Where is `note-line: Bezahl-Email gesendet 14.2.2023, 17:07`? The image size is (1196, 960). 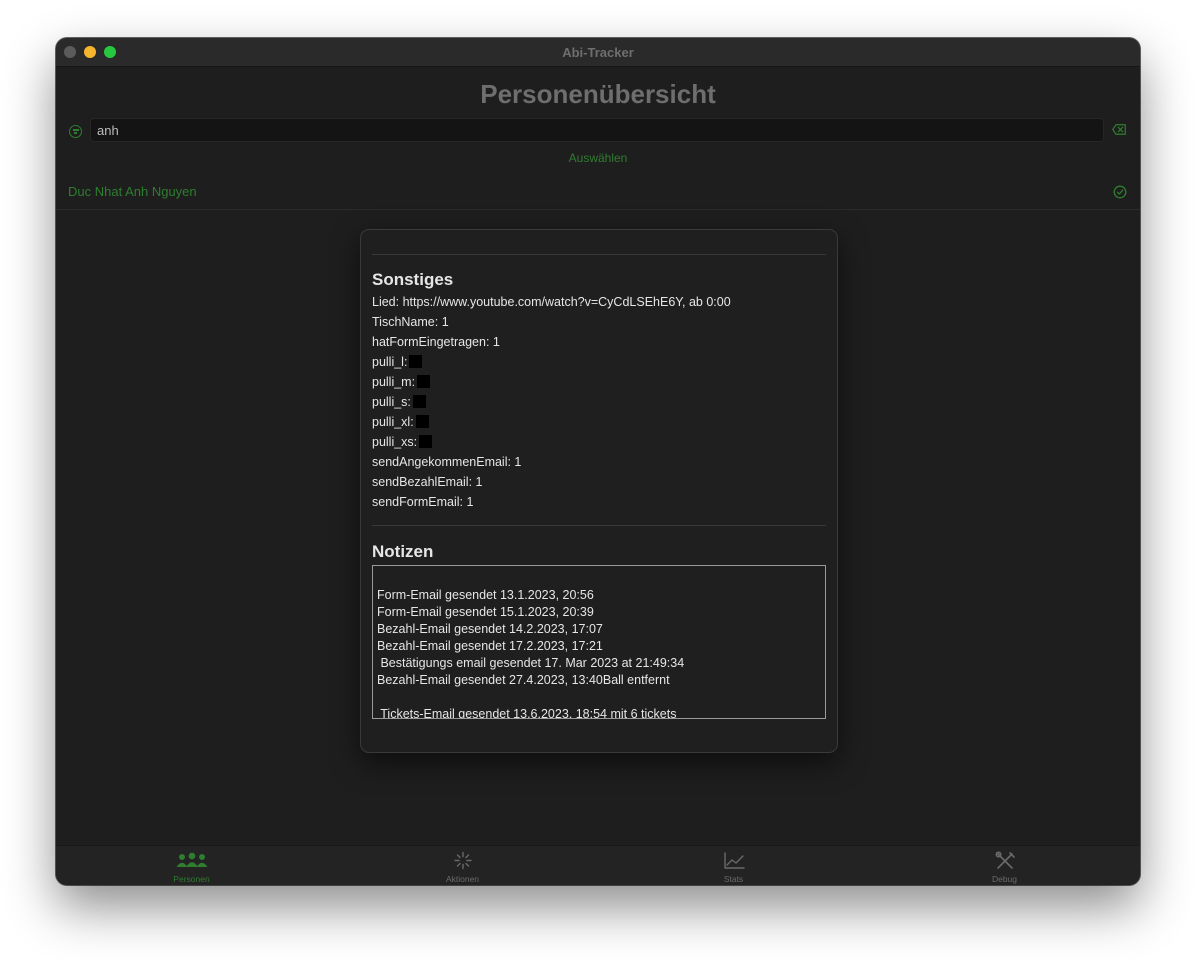 note-line: Bezahl-Email gesendet 14.2.2023, 17:07 is located at coordinates (490, 629).